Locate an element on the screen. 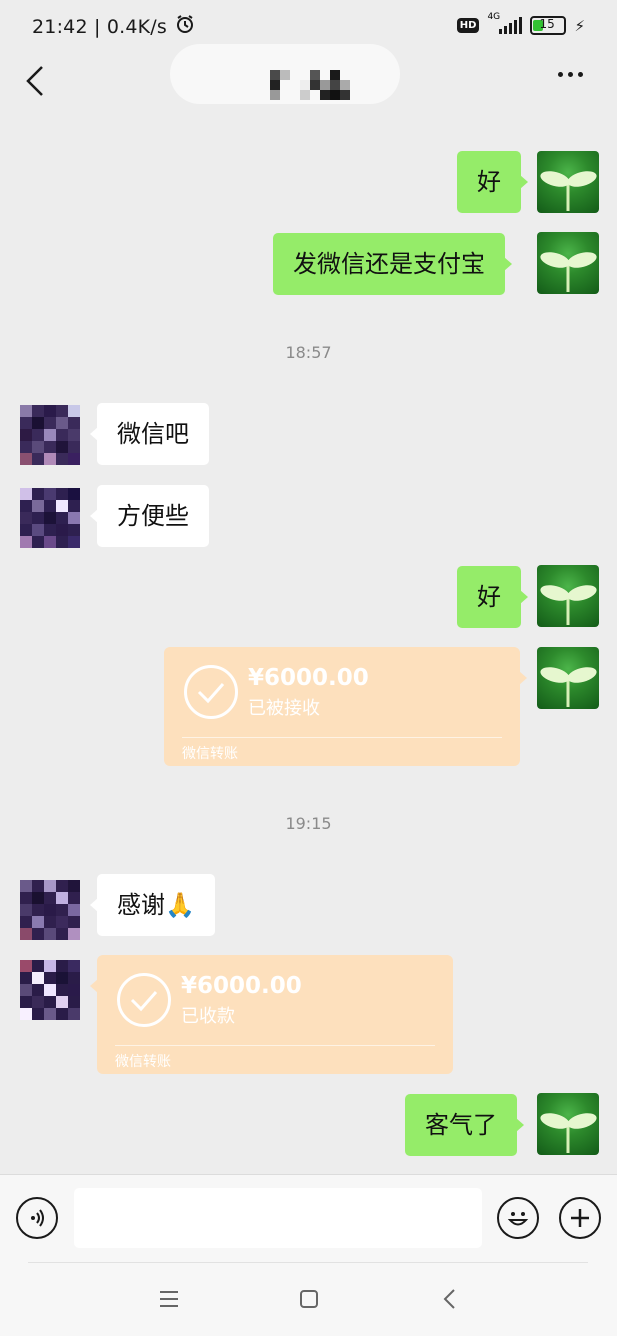  back-nav-icon is located at coordinates (449, 1299).